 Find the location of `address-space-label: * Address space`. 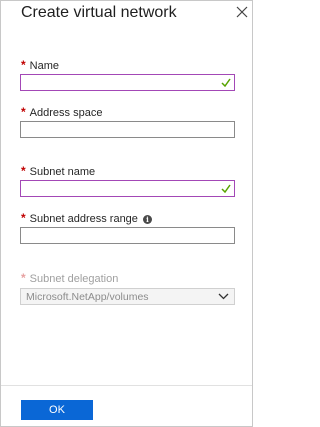

address-space-label: * Address space is located at coordinates (61, 112).